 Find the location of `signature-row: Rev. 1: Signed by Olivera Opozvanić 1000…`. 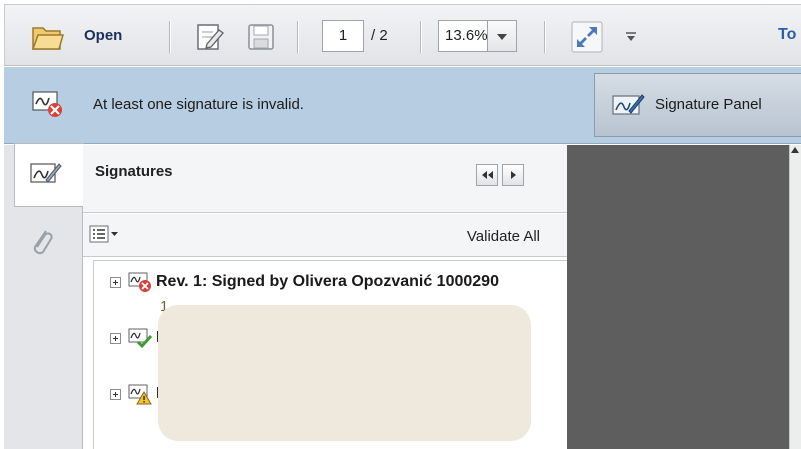

signature-row: Rev. 1: Signed by Olivera Opozvanić 1000… is located at coordinates (330, 283).